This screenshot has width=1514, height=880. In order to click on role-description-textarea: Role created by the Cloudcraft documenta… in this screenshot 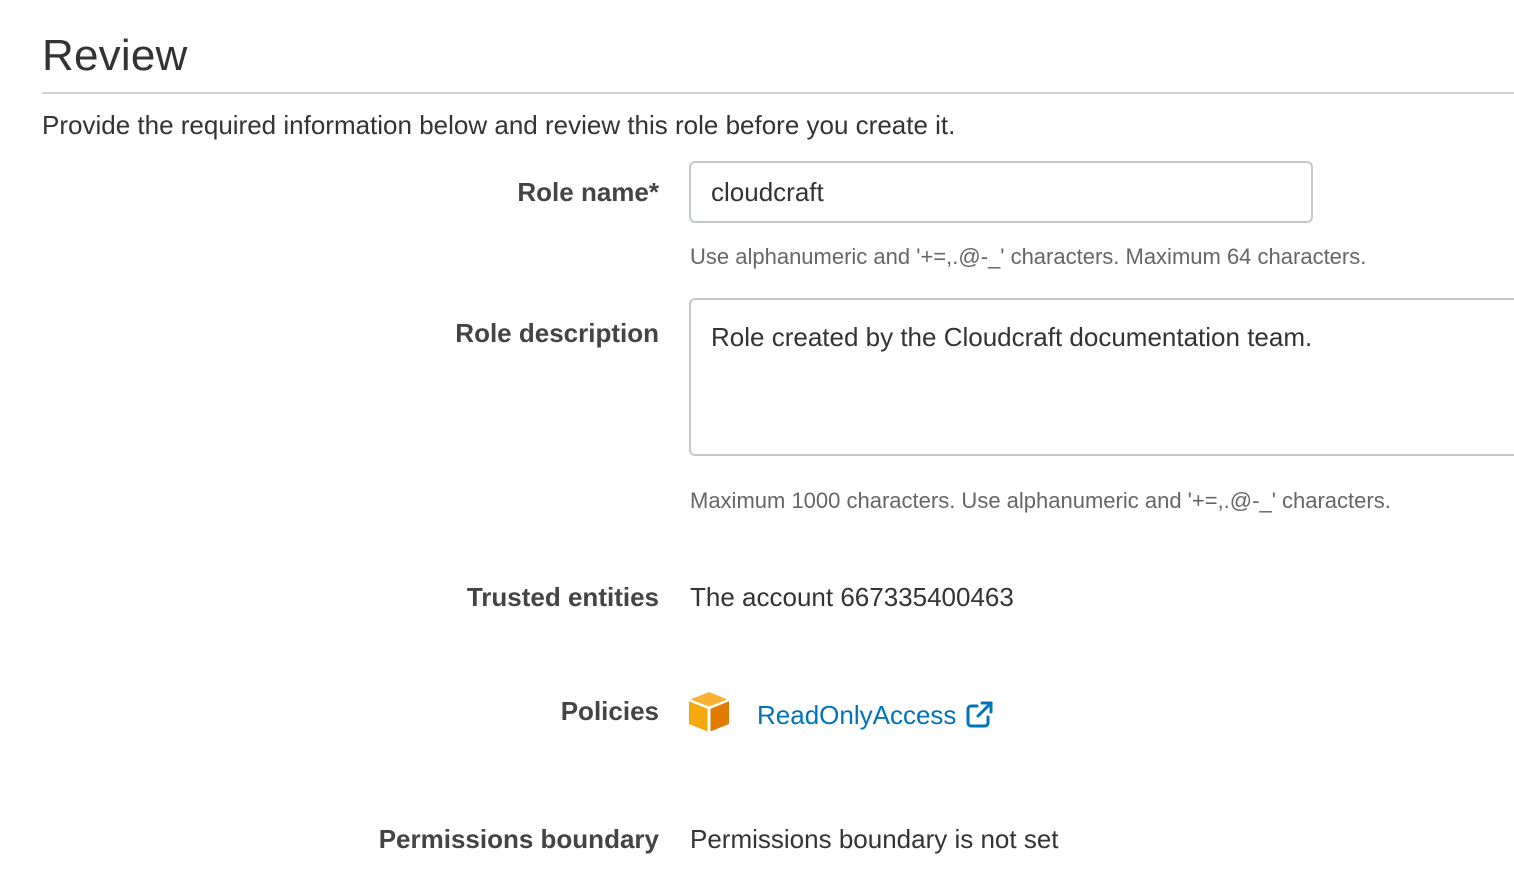, I will do `click(1101, 377)`.